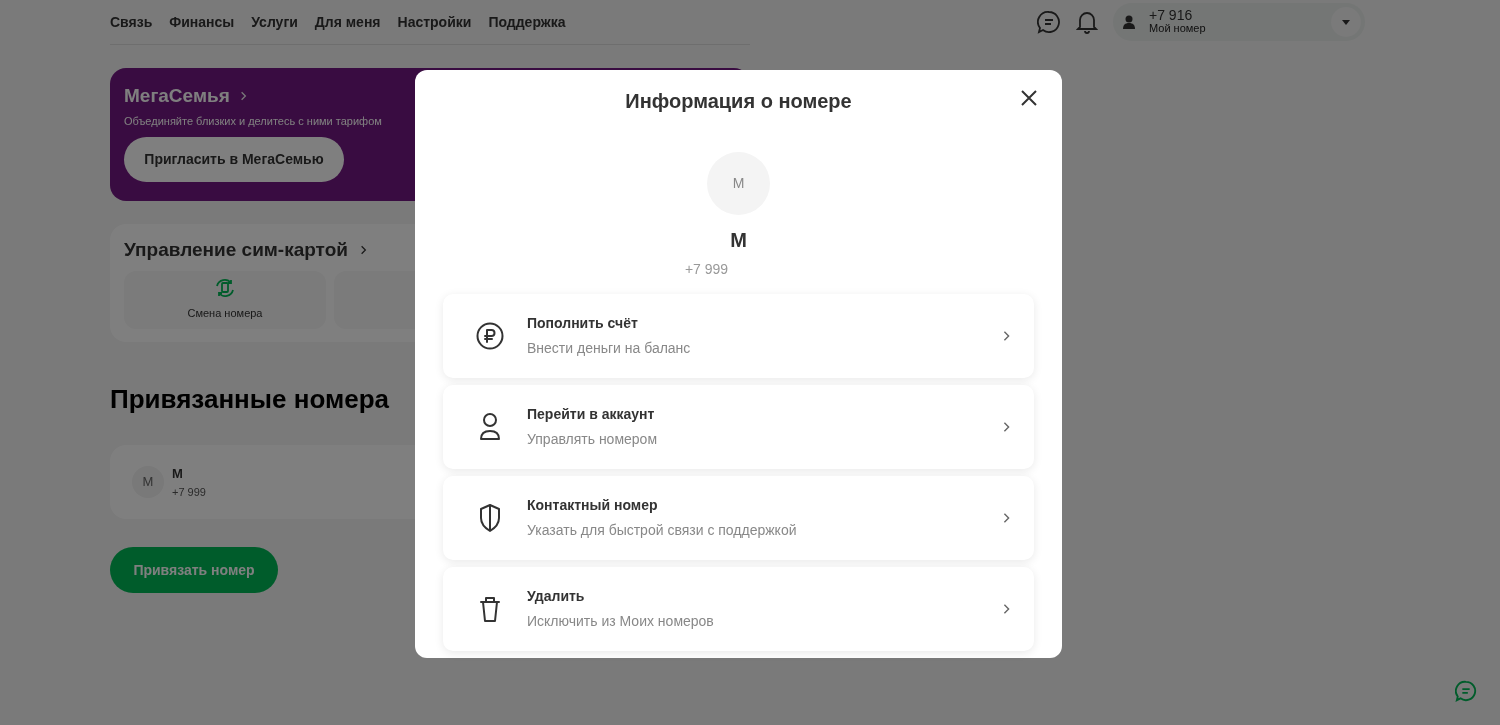 The image size is (1500, 725). Describe the element at coordinates (1177, 28) in the screenshot. I see `account-label: Мой номер` at that location.